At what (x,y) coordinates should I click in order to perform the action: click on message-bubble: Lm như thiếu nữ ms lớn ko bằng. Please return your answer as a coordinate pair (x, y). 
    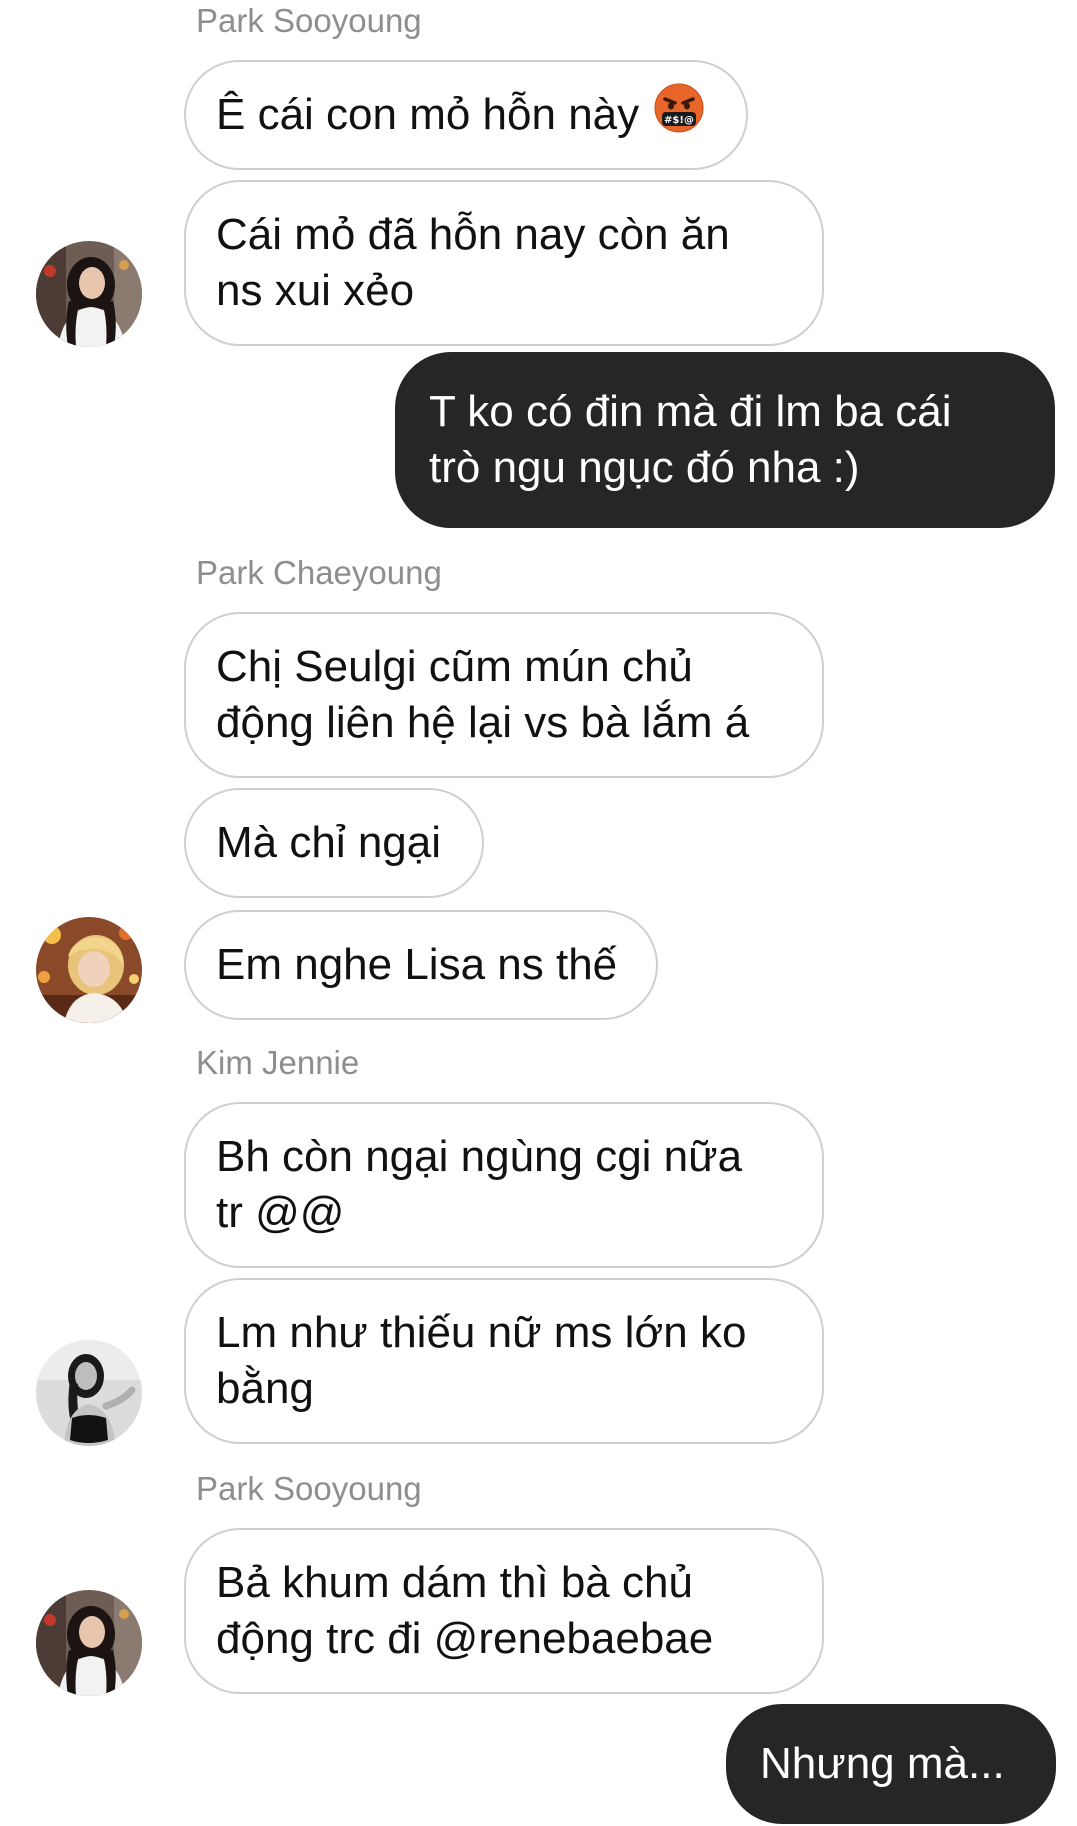
    Looking at the image, I should click on (504, 1361).